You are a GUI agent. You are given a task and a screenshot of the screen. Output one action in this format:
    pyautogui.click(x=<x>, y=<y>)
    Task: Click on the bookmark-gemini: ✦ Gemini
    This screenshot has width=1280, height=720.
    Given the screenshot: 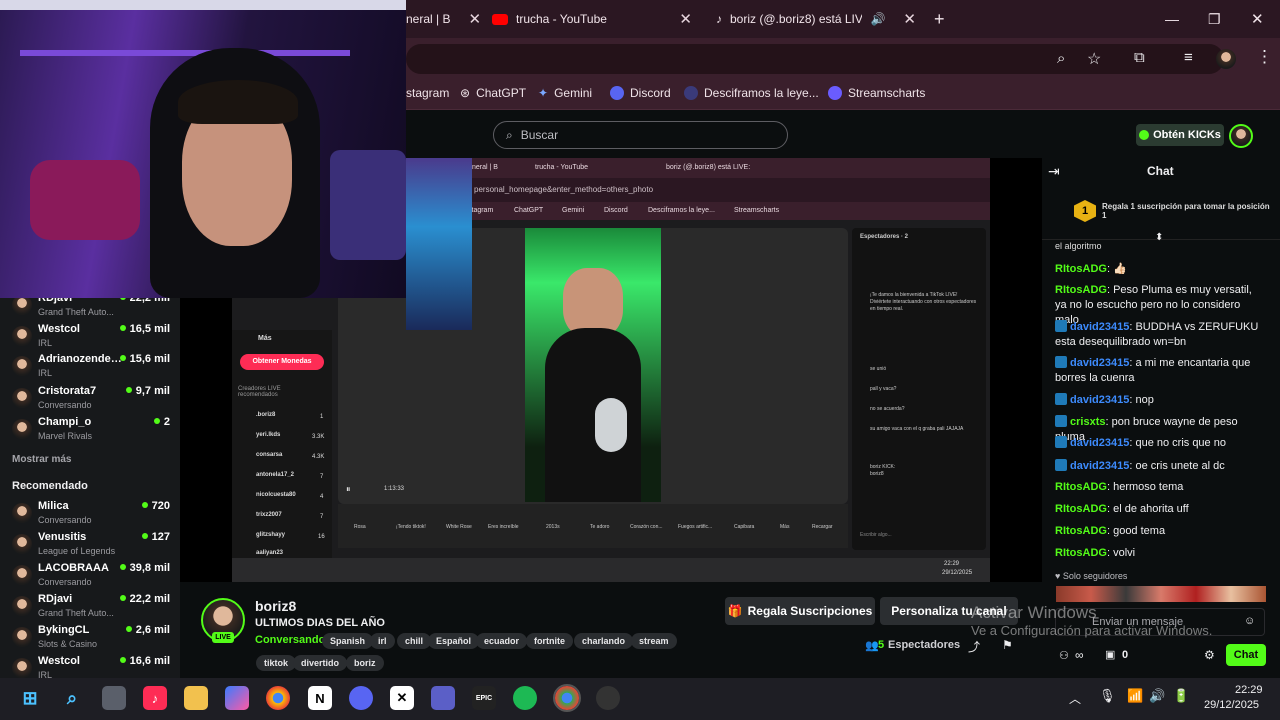 What is the action you would take?
    pyautogui.click(x=565, y=93)
    